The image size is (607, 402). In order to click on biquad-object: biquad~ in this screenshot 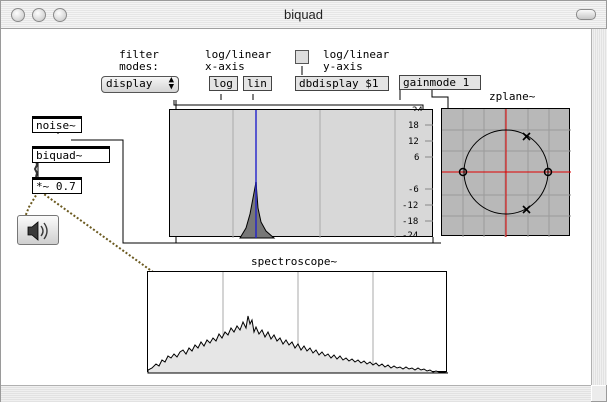, I will do `click(71, 154)`.